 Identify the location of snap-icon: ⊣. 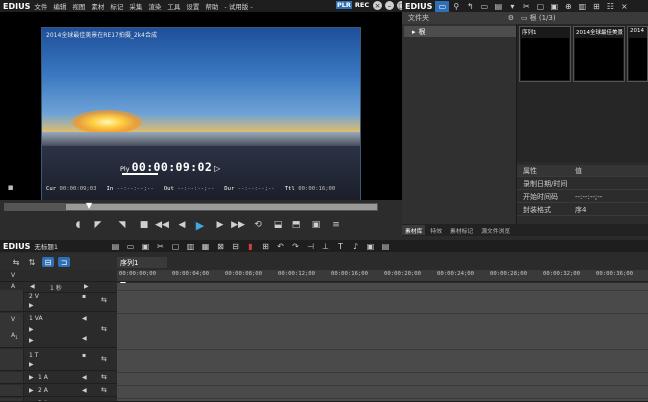
(310, 246).